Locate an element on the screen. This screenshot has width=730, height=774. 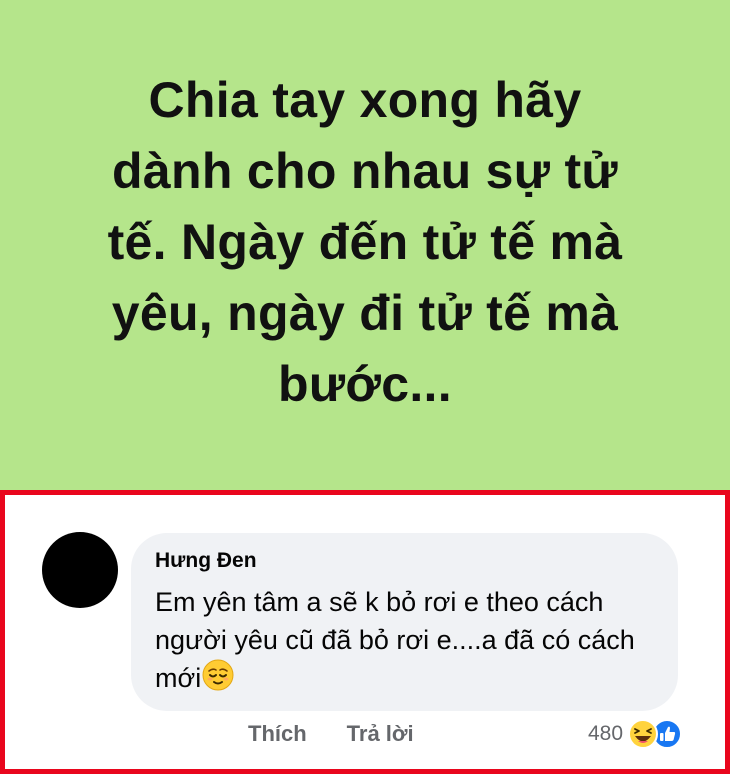
relieved-face-icon is located at coordinates (218, 680).